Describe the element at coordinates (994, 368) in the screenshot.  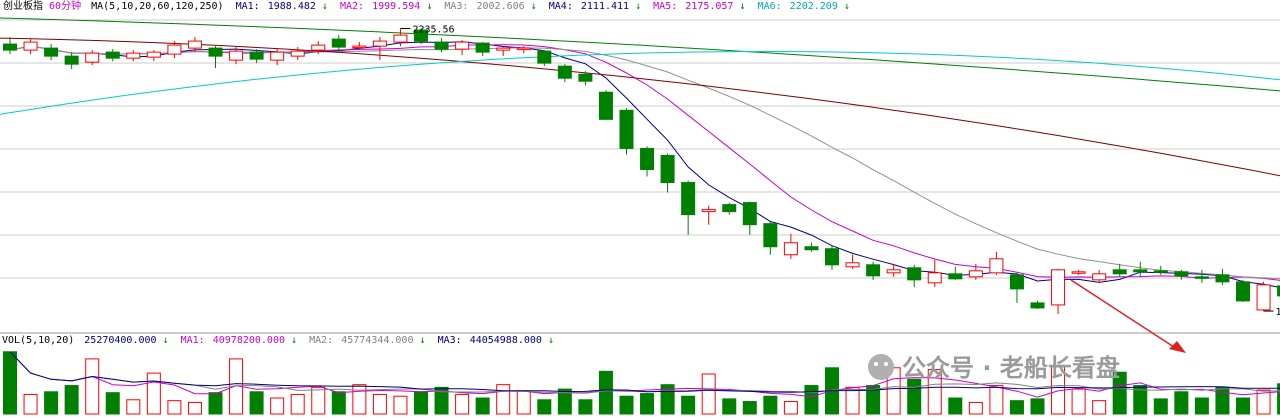
I see `watermark: 公众号 · 老船长看盘` at that location.